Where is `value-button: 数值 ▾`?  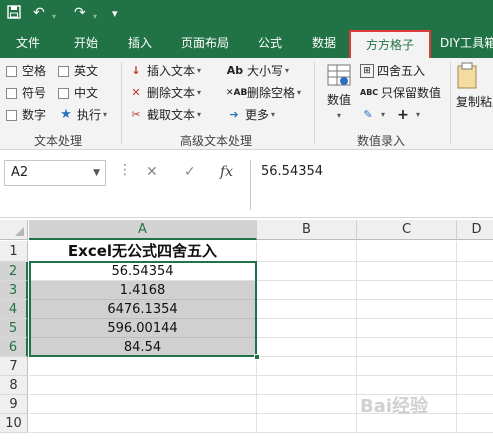
value-button: 数值 ▾ is located at coordinates (339, 93).